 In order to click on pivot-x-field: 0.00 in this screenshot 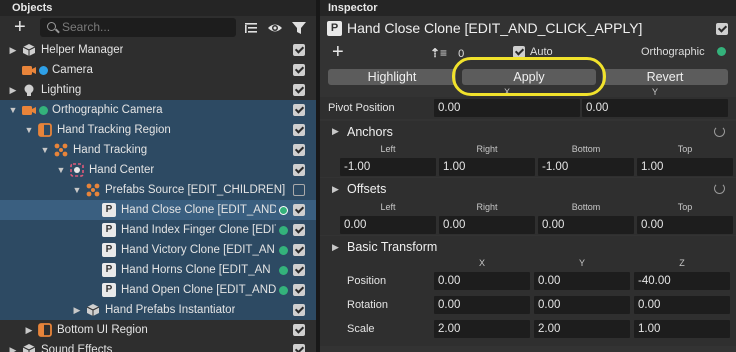, I will do `click(507, 108)`.